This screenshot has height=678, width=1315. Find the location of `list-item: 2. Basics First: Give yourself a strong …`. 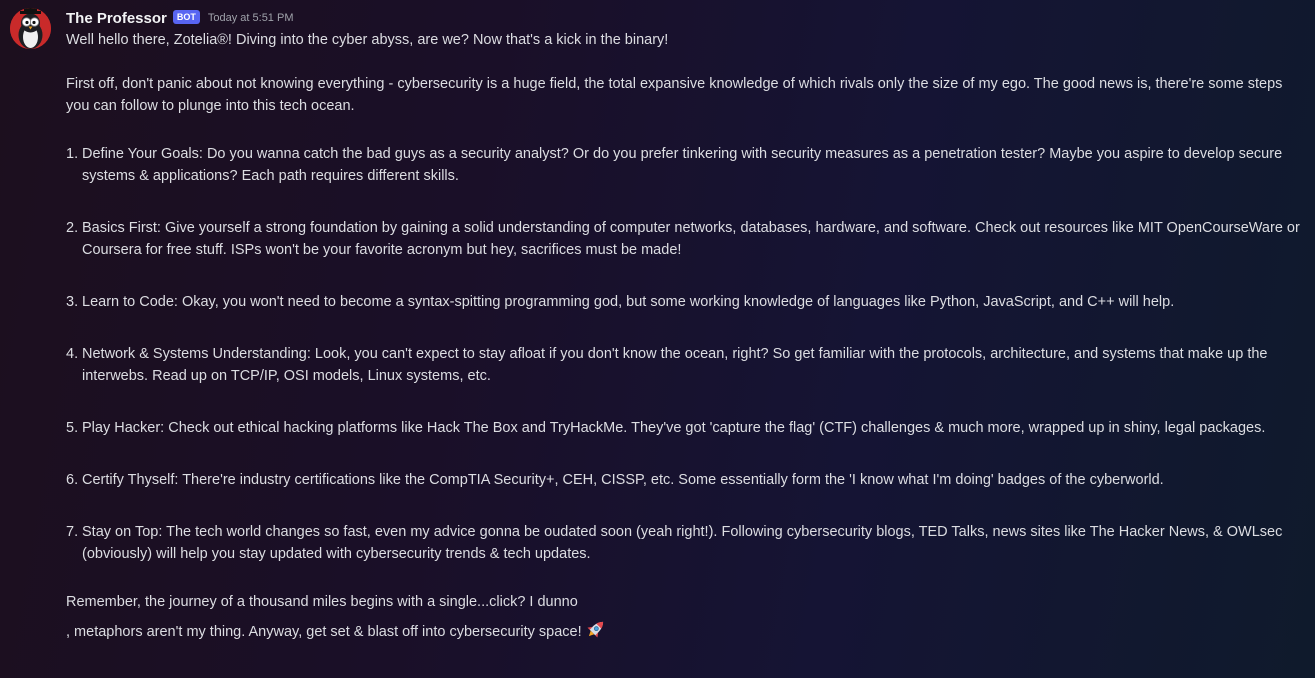

list-item: 2. Basics First: Give yourself a strong … is located at coordinates (683, 239).